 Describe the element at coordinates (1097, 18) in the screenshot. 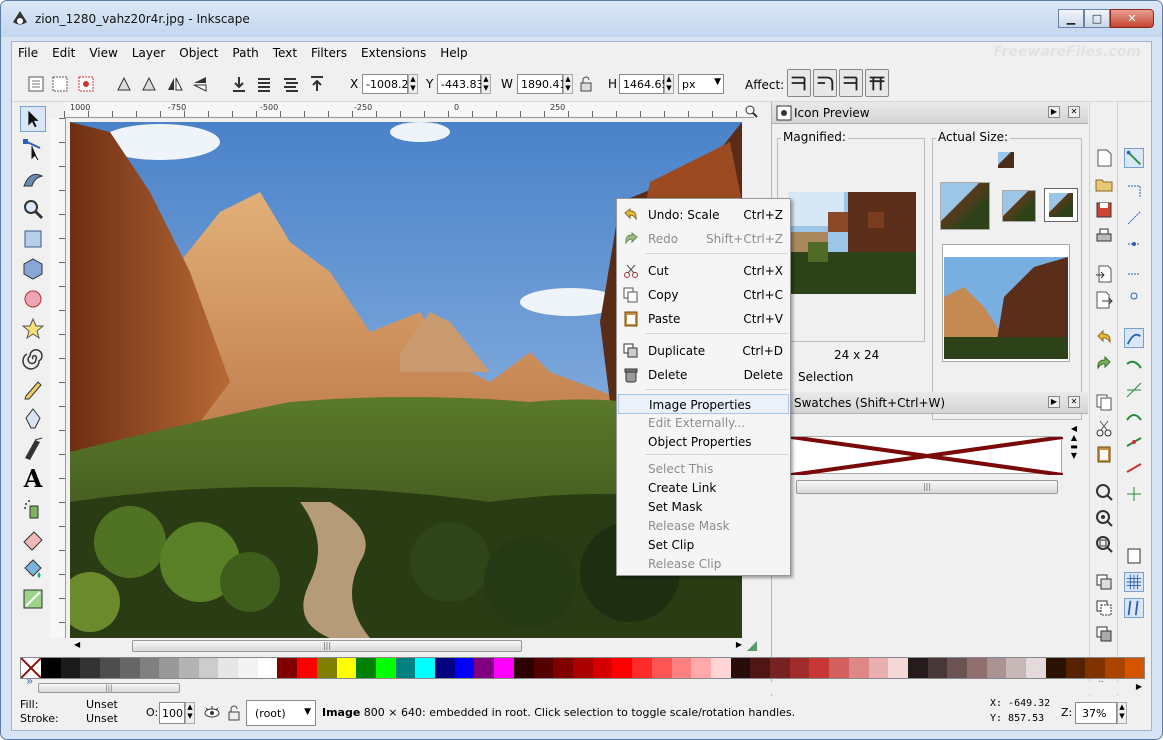

I see `maximize-button: □` at that location.